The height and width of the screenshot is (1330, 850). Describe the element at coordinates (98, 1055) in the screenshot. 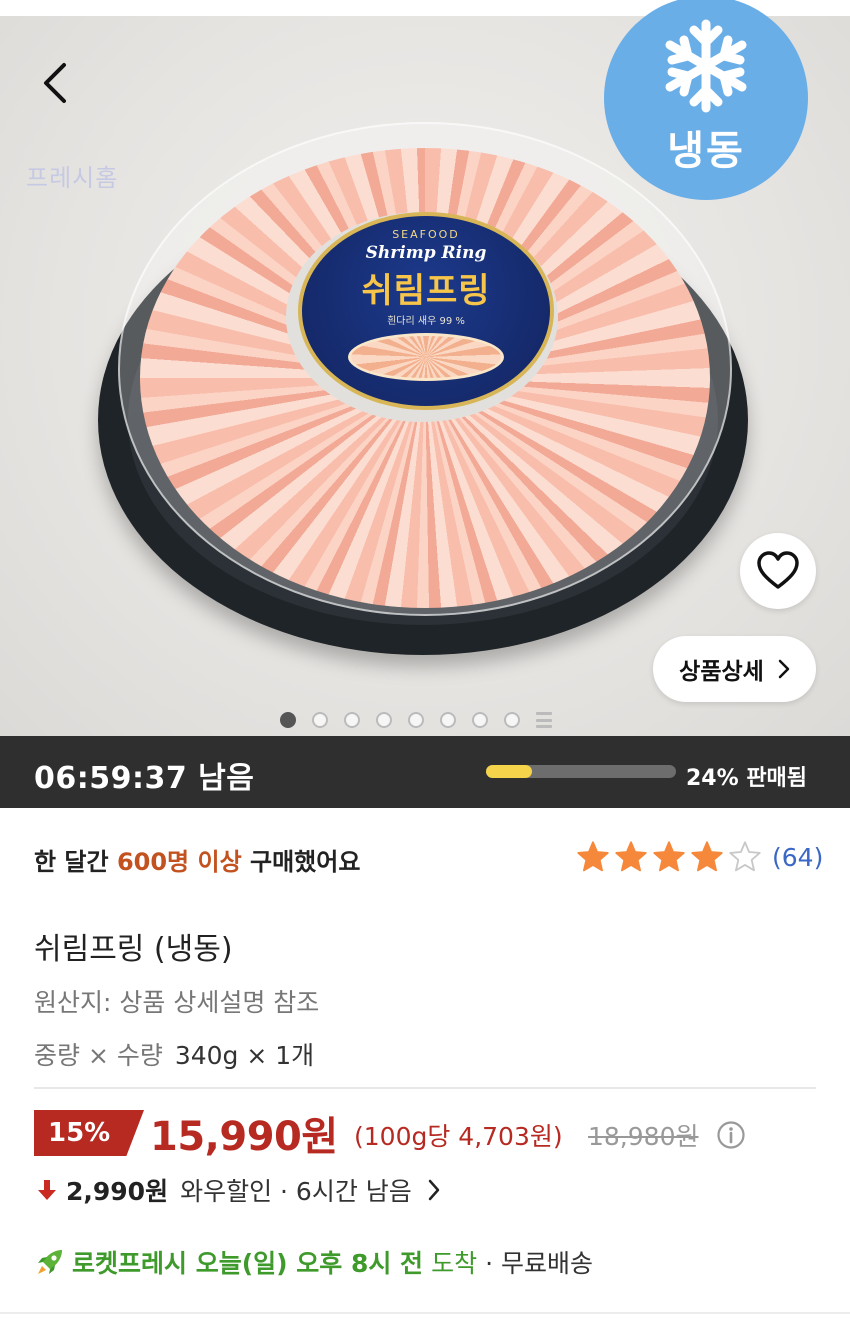

I see `weight-label: 중량 × 수량` at that location.